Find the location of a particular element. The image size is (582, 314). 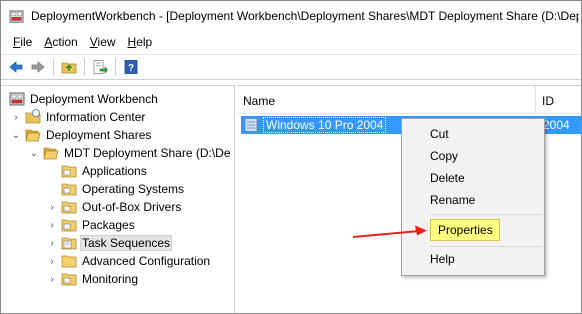

tree-item-label: Task Sequences is located at coordinates (126, 243).